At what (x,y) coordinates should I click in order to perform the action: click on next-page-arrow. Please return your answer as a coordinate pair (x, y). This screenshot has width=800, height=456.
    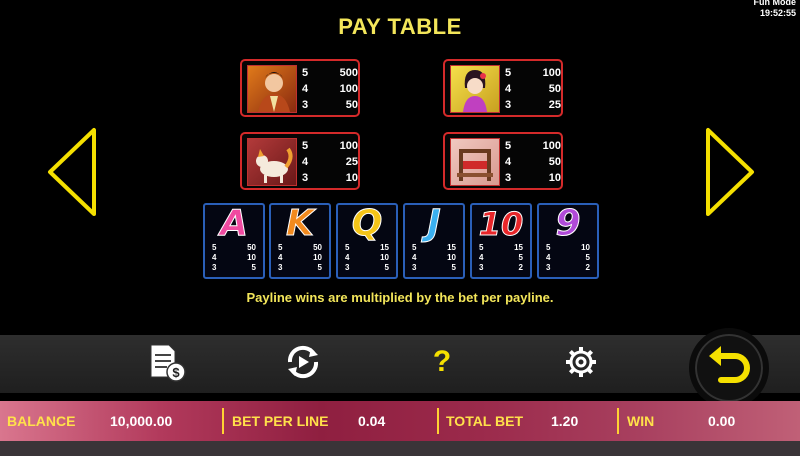
    Looking at the image, I should click on (730, 172).